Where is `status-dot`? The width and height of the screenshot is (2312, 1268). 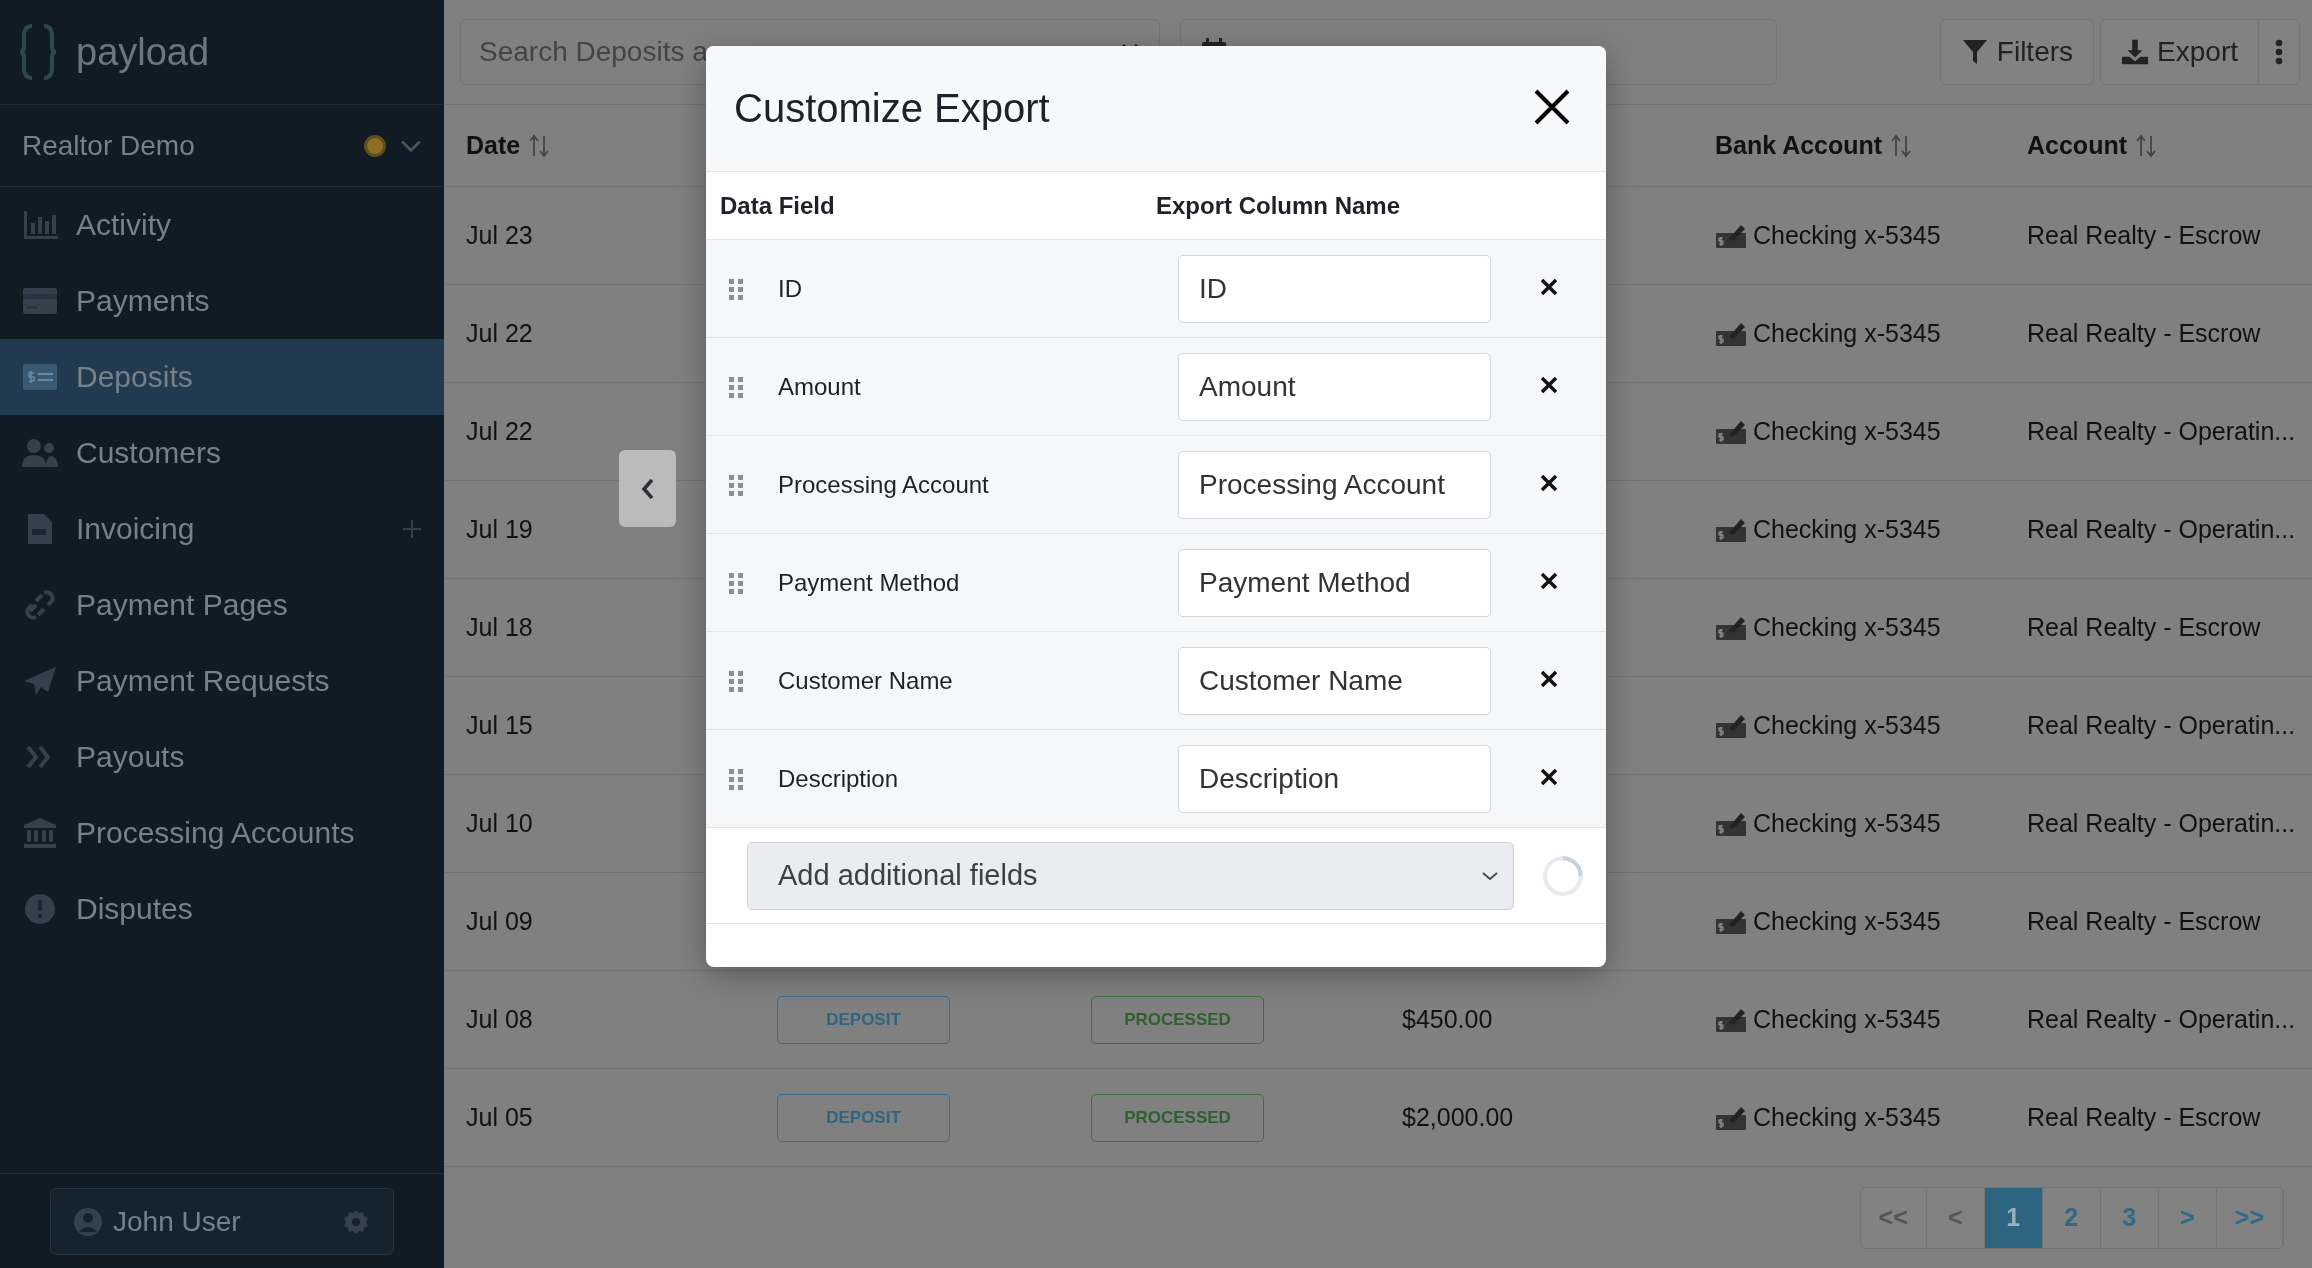
status-dot is located at coordinates (375, 145).